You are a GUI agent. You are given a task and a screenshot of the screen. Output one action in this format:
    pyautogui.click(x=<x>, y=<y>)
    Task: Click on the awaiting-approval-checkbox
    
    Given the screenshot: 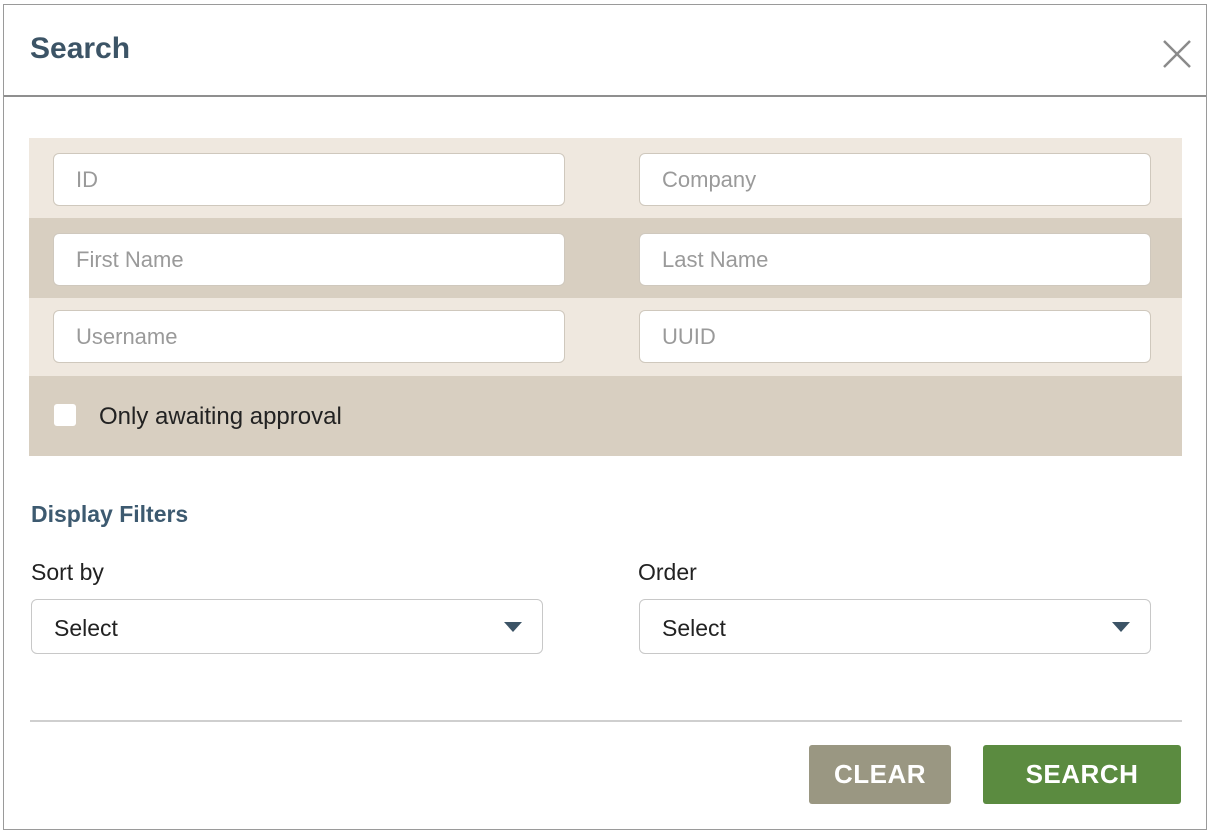 What is the action you would take?
    pyautogui.click(x=65, y=415)
    